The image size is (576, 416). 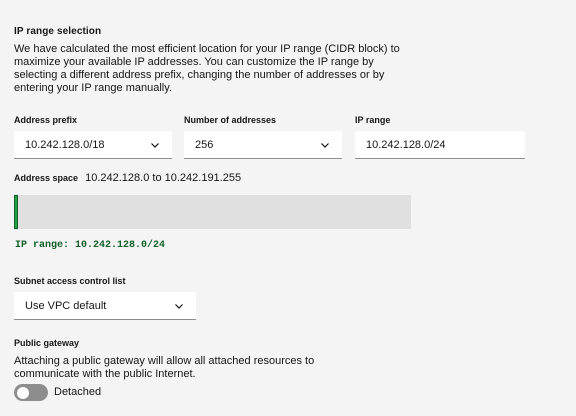 What do you see at coordinates (230, 120) in the screenshot?
I see `number-of-addresses-label: Number of addresses` at bounding box center [230, 120].